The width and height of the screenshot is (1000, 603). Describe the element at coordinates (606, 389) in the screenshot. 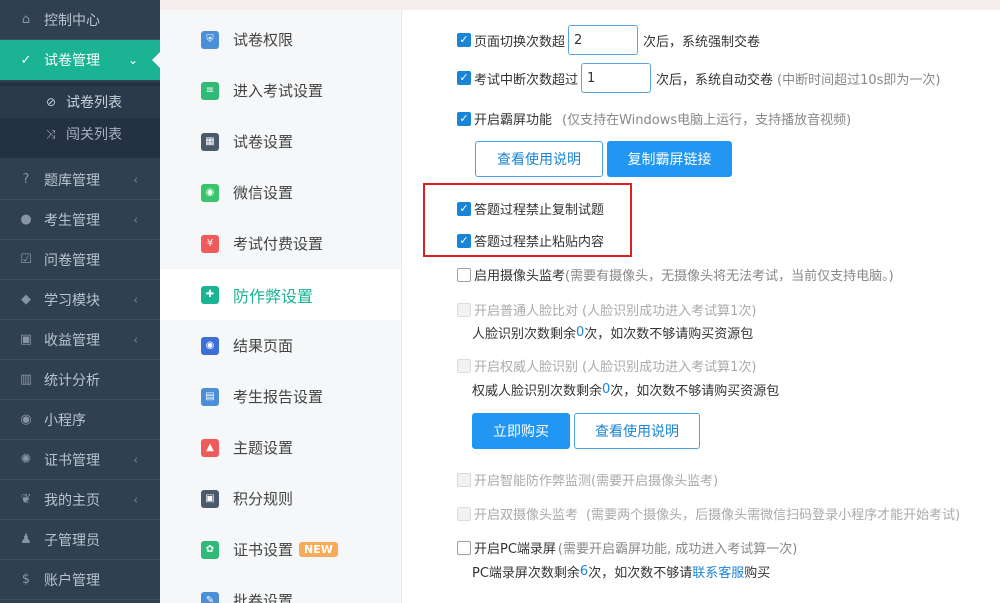

I see `face-auth-remain-count: 0` at that location.